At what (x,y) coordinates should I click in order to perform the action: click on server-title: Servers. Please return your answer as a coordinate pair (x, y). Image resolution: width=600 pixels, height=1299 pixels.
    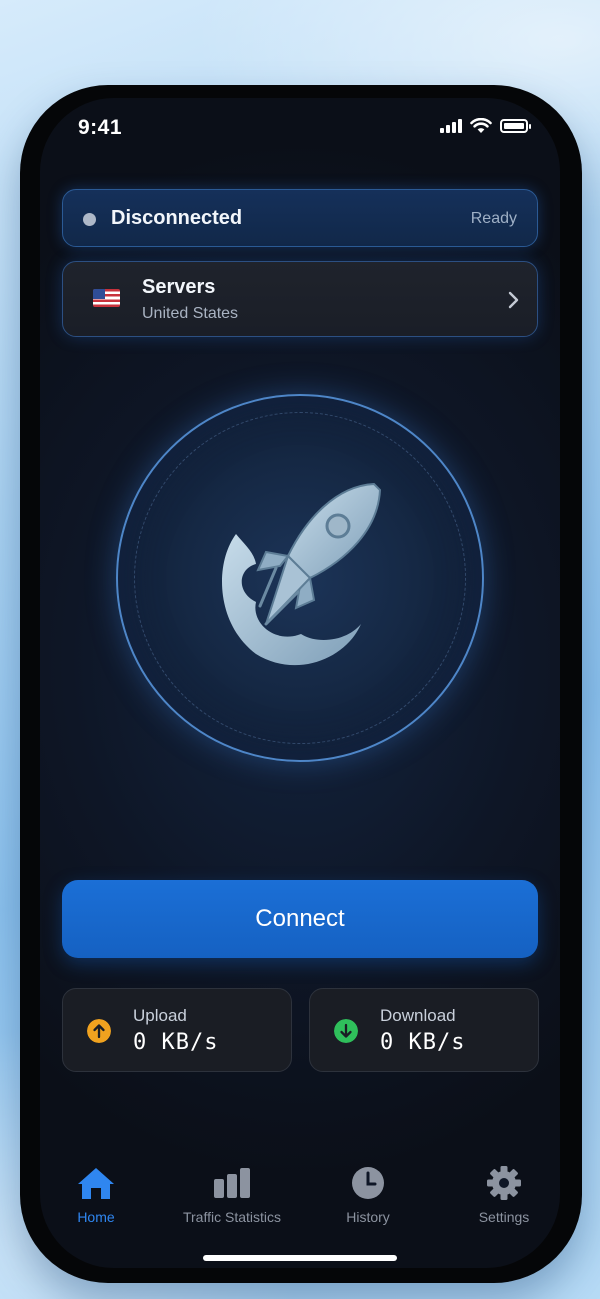
    Looking at the image, I should click on (179, 287).